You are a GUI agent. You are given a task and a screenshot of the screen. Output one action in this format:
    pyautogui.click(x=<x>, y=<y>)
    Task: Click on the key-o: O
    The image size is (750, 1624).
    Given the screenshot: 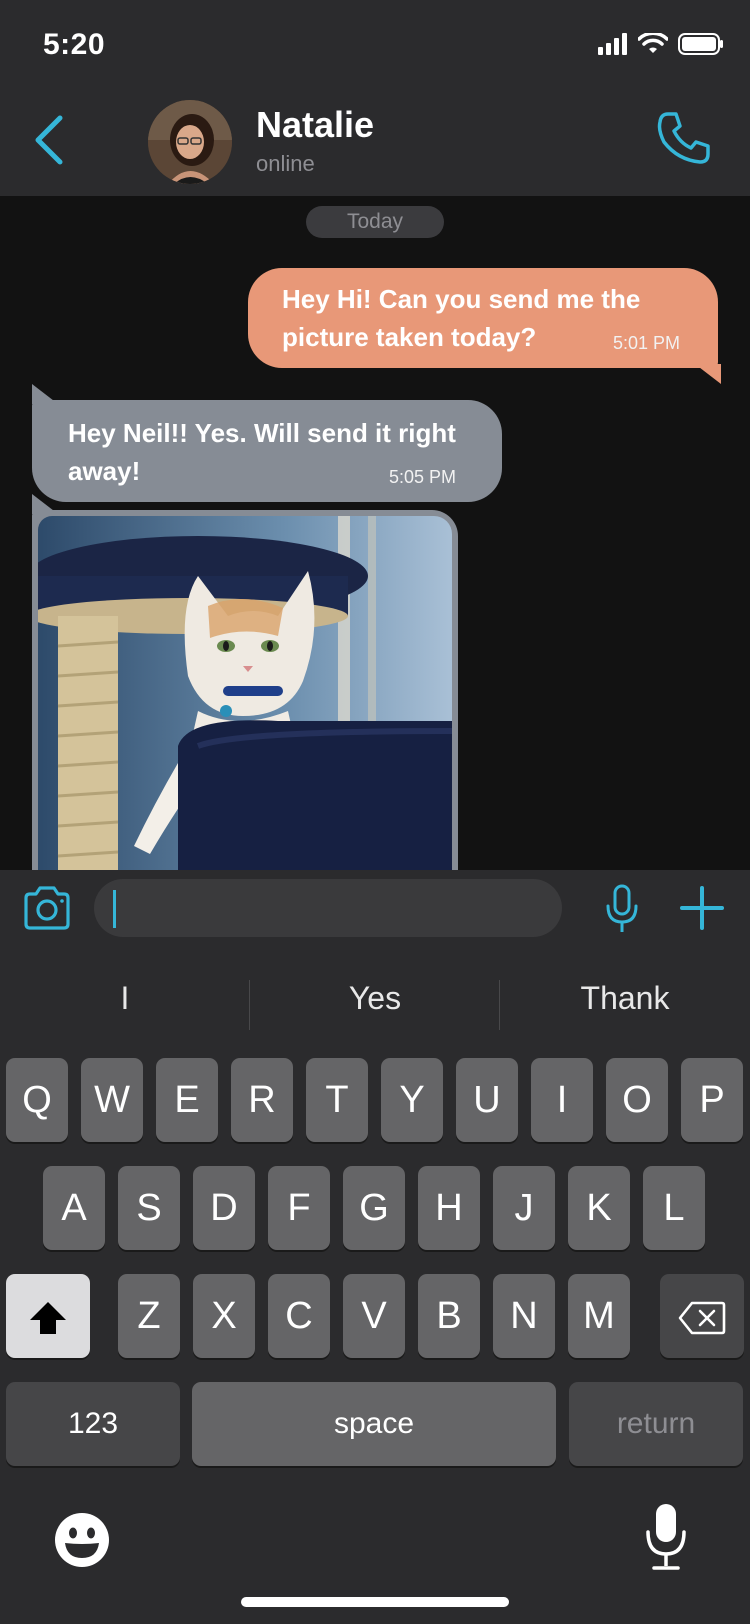 What is the action you would take?
    pyautogui.click(x=637, y=1100)
    